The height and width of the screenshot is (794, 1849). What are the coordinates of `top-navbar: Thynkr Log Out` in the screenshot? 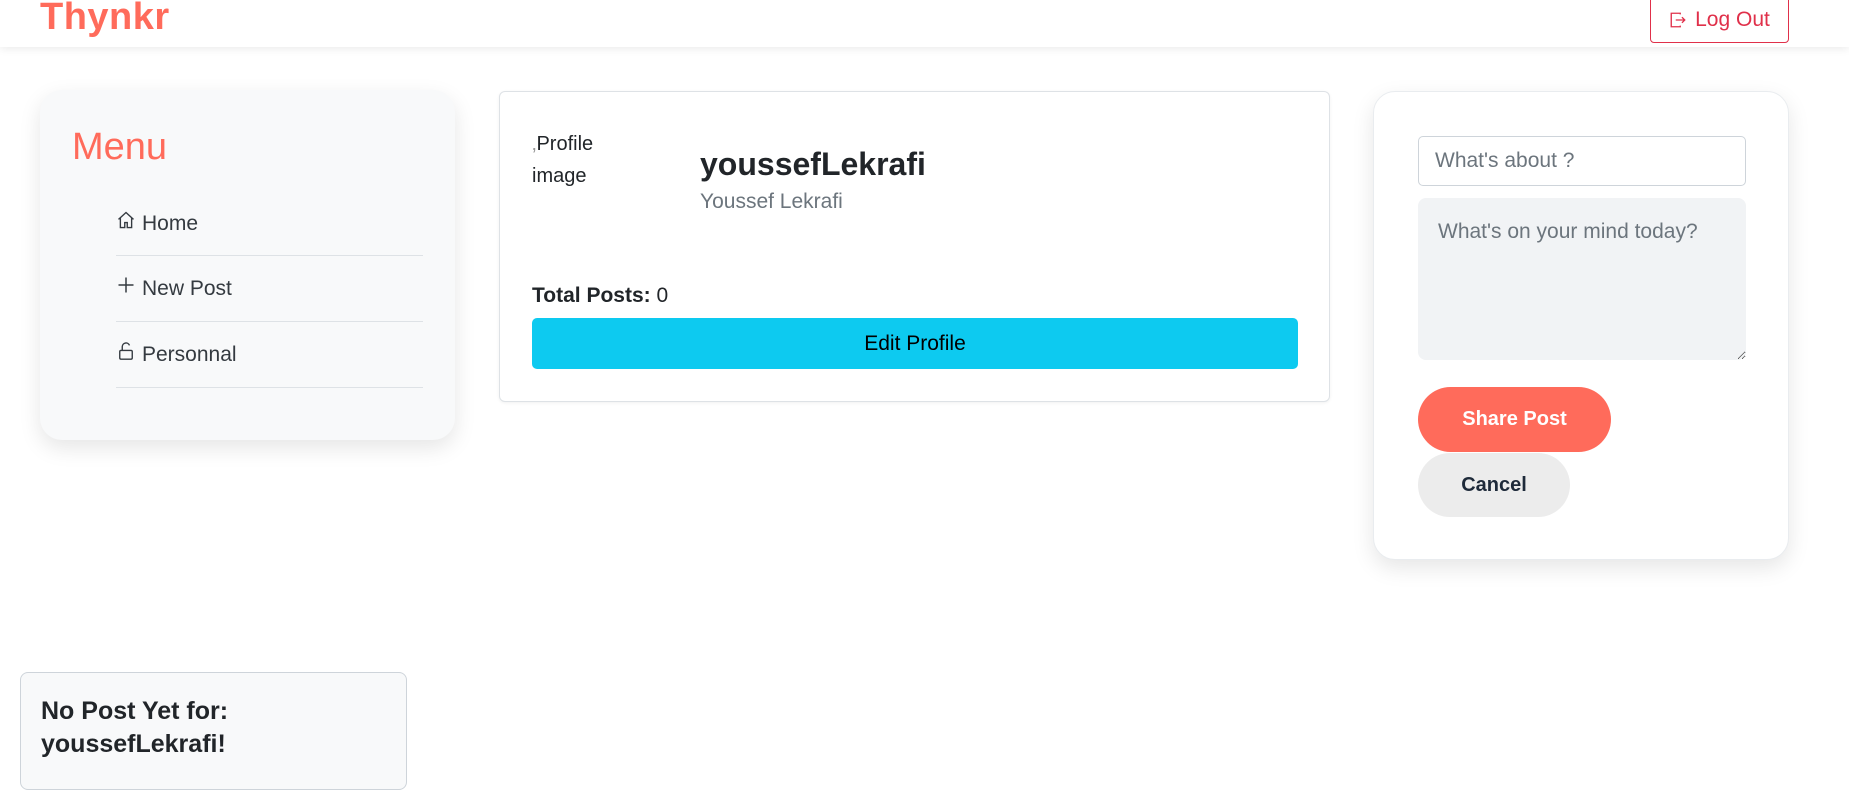 It's located at (924, 23).